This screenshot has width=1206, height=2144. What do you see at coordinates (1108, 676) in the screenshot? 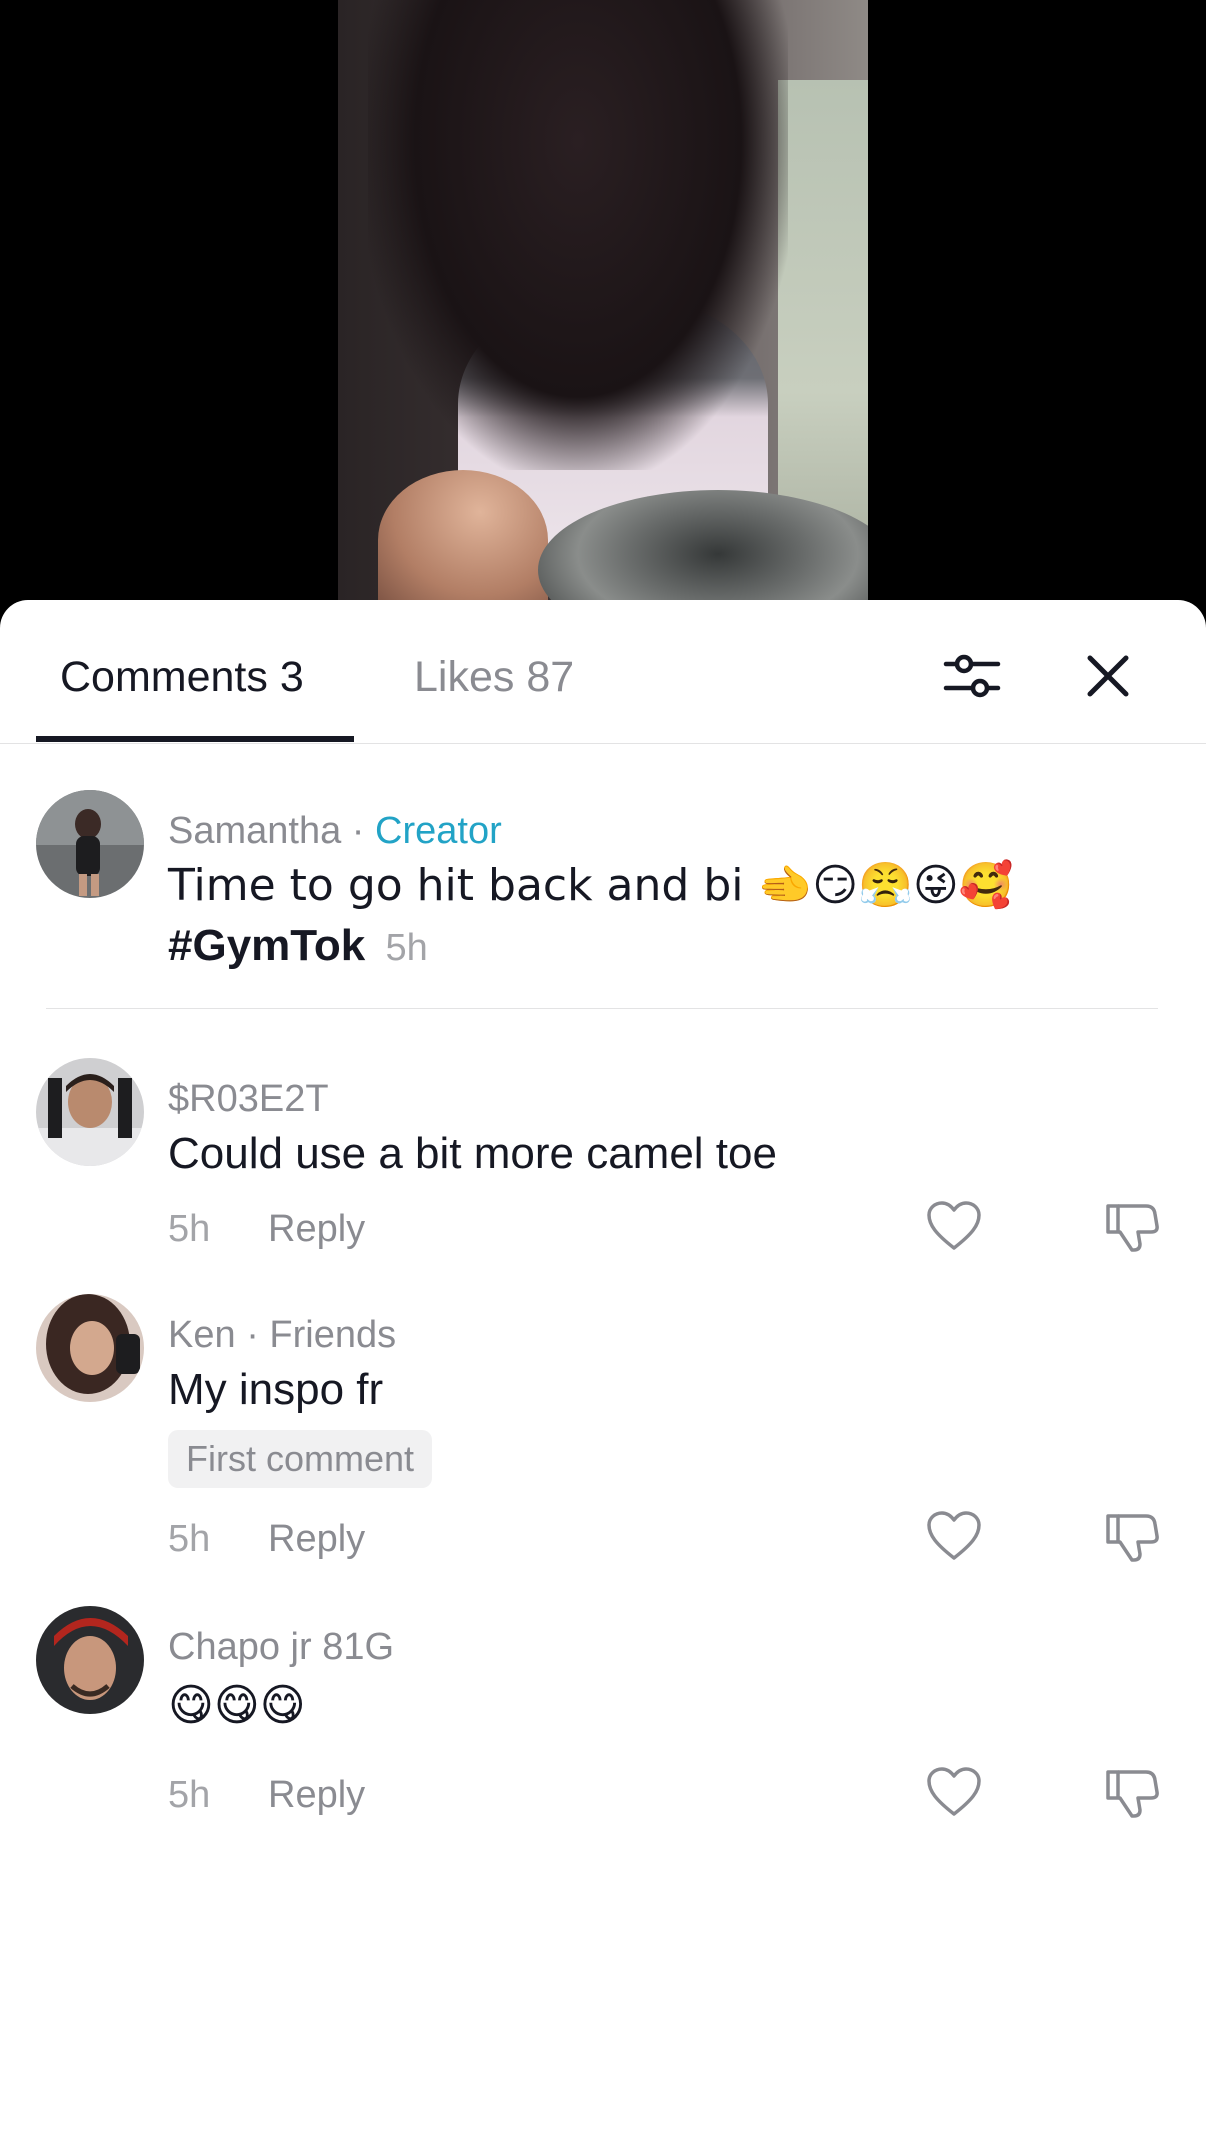
I see `close-icon` at bounding box center [1108, 676].